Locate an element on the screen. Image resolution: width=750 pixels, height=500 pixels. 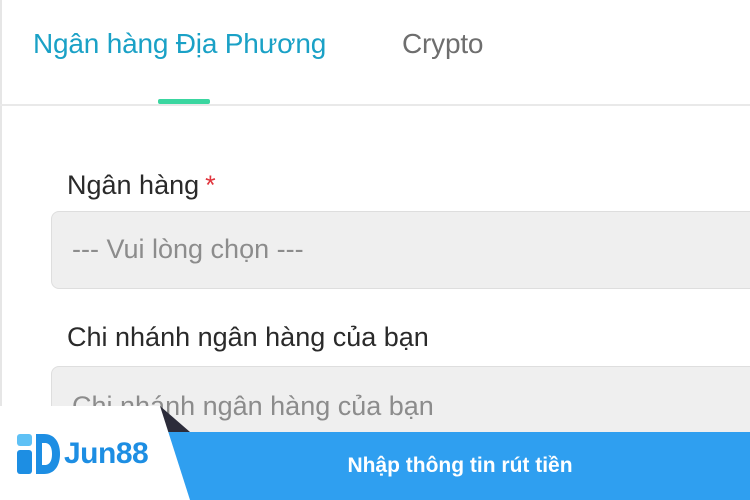
branch-field-label: Chi nhánh ngân hàng của bạn is located at coordinates (248, 337).